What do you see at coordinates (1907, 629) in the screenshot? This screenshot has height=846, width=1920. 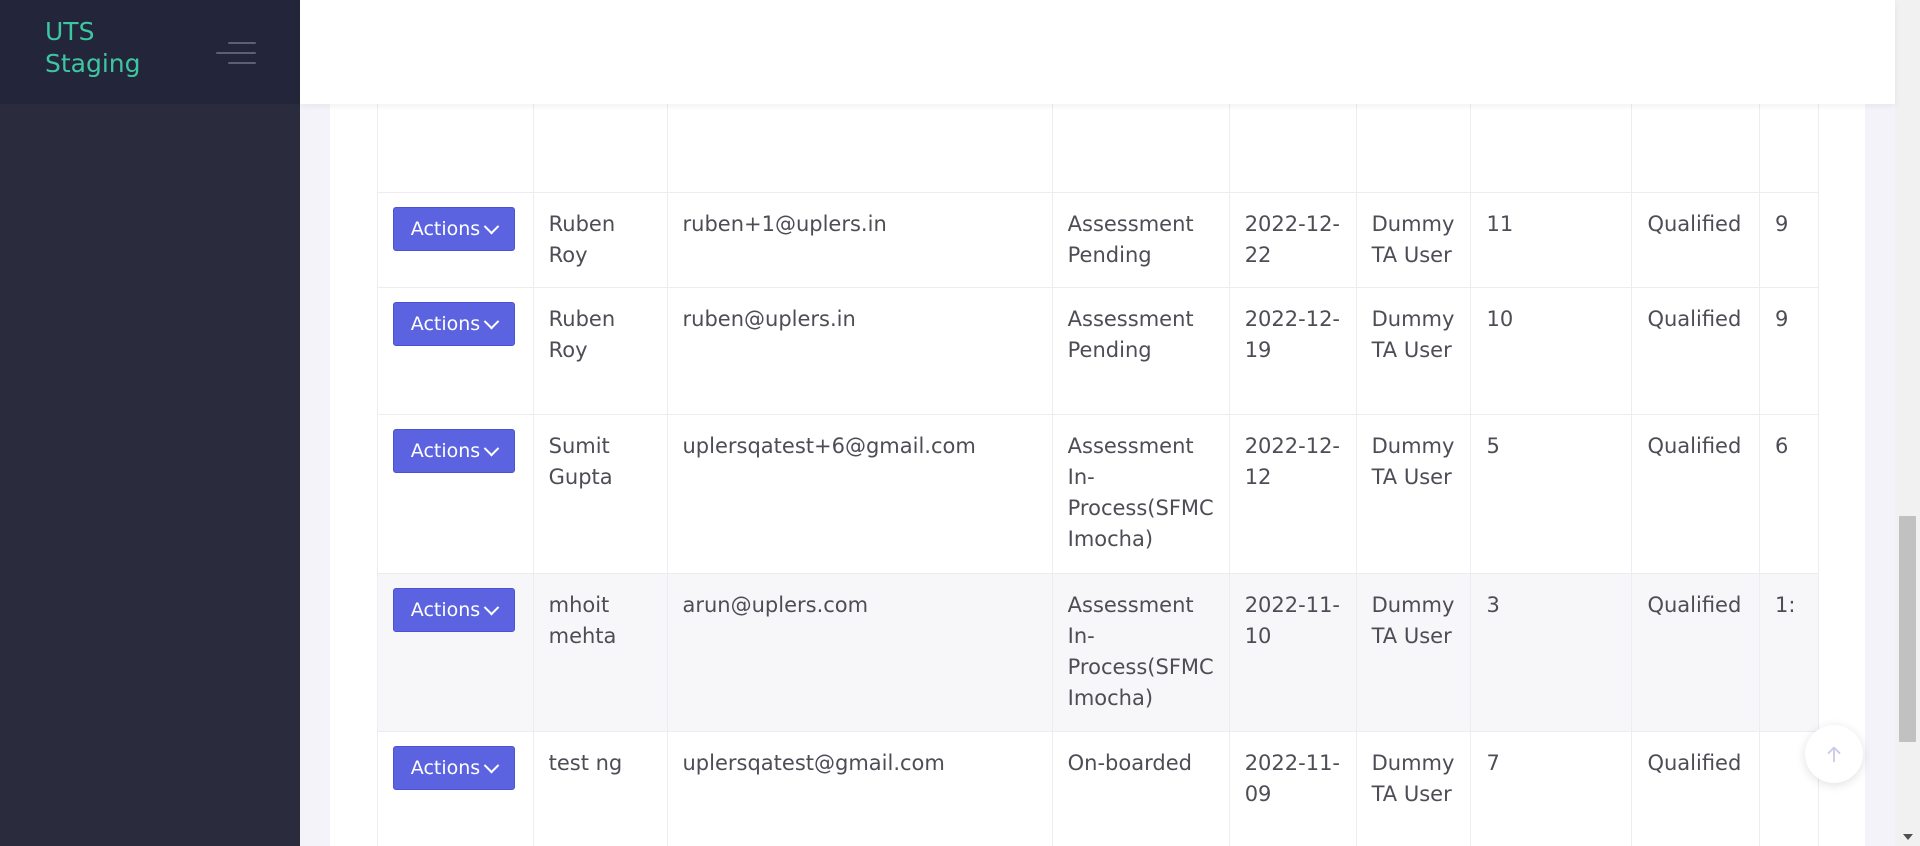 I see `scrollbar-thumb` at bounding box center [1907, 629].